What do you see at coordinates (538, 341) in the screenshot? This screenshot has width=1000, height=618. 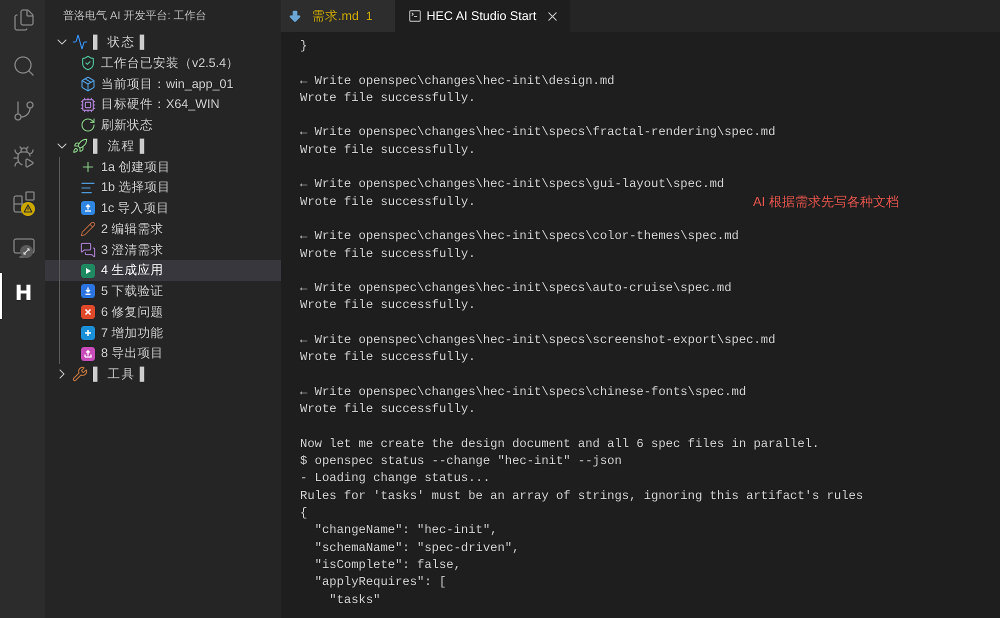 I see `terminal-line: ← Write openspec\changes\hec-init\specs\screenshot-export\spec.md` at bounding box center [538, 341].